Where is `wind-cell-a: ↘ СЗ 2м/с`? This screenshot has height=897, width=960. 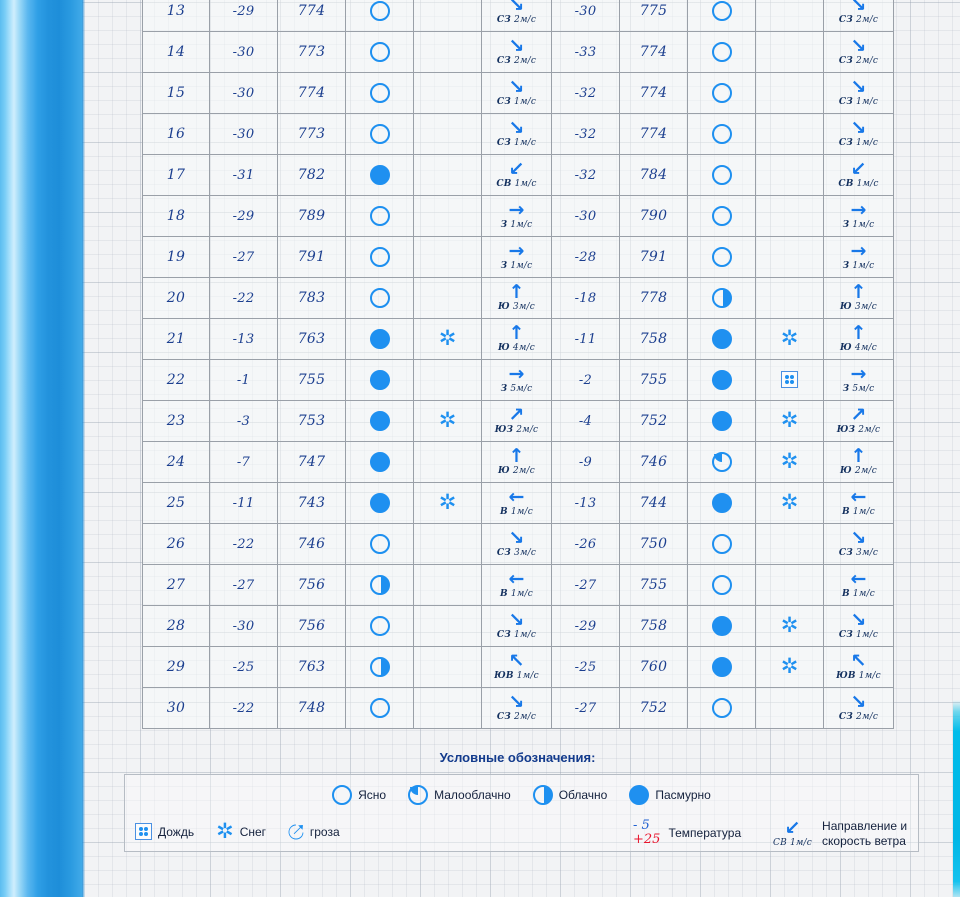
wind-cell-a: ↘ СЗ 2м/с is located at coordinates (516, 707).